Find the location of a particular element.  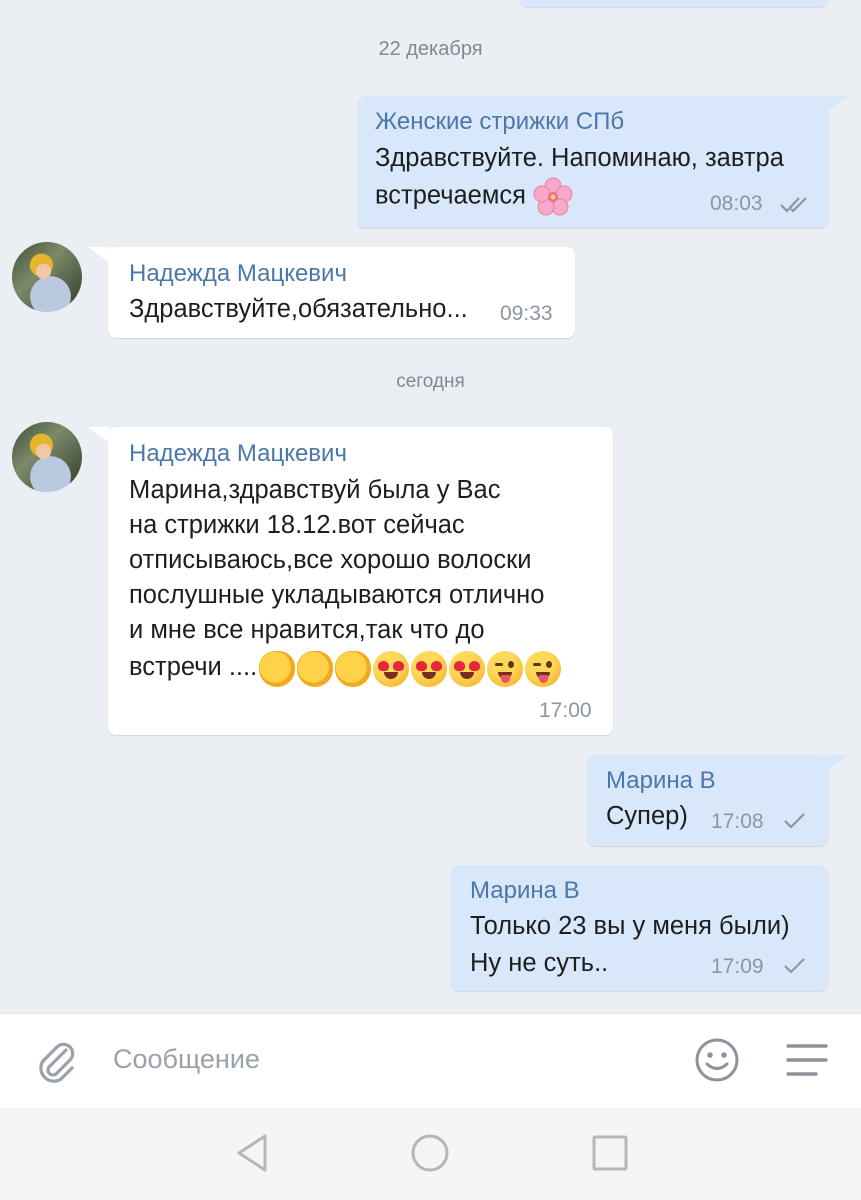

message-bubble-partial is located at coordinates (674, 3).